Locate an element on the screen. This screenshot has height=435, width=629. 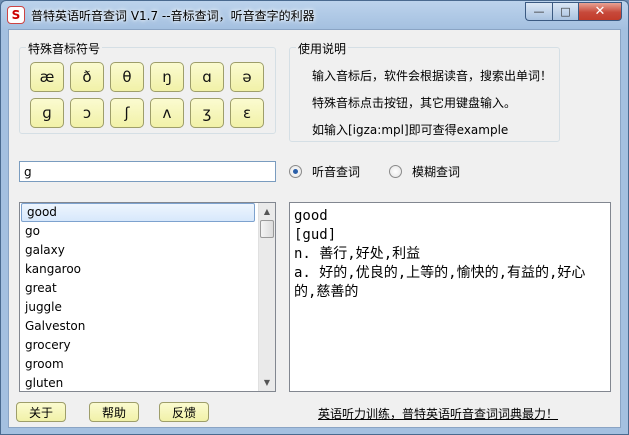
meaning-phonetic: [gud] is located at coordinates (315, 235).